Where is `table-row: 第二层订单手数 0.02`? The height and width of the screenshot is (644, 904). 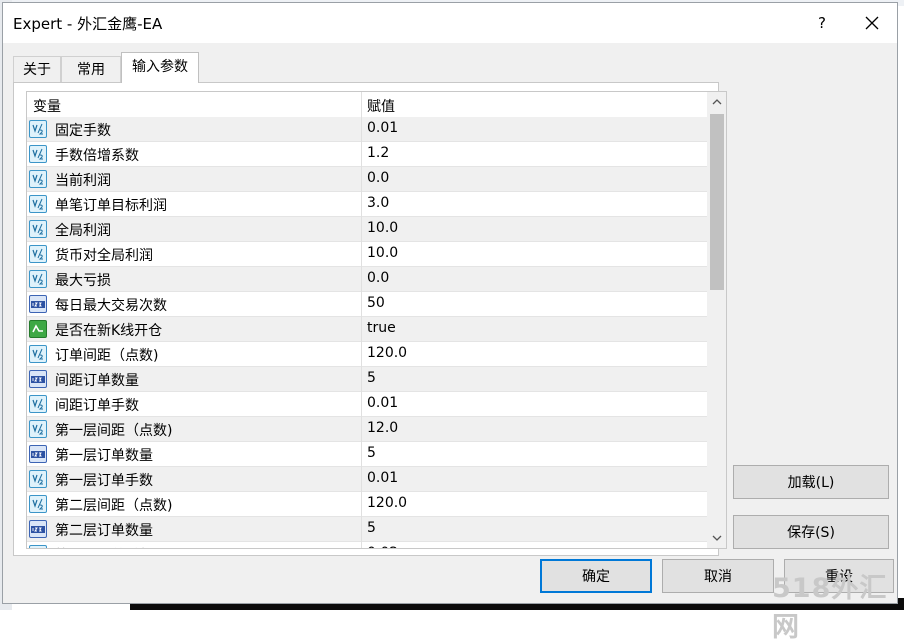
table-row: 第二层订单手数 0.02 is located at coordinates (367, 545).